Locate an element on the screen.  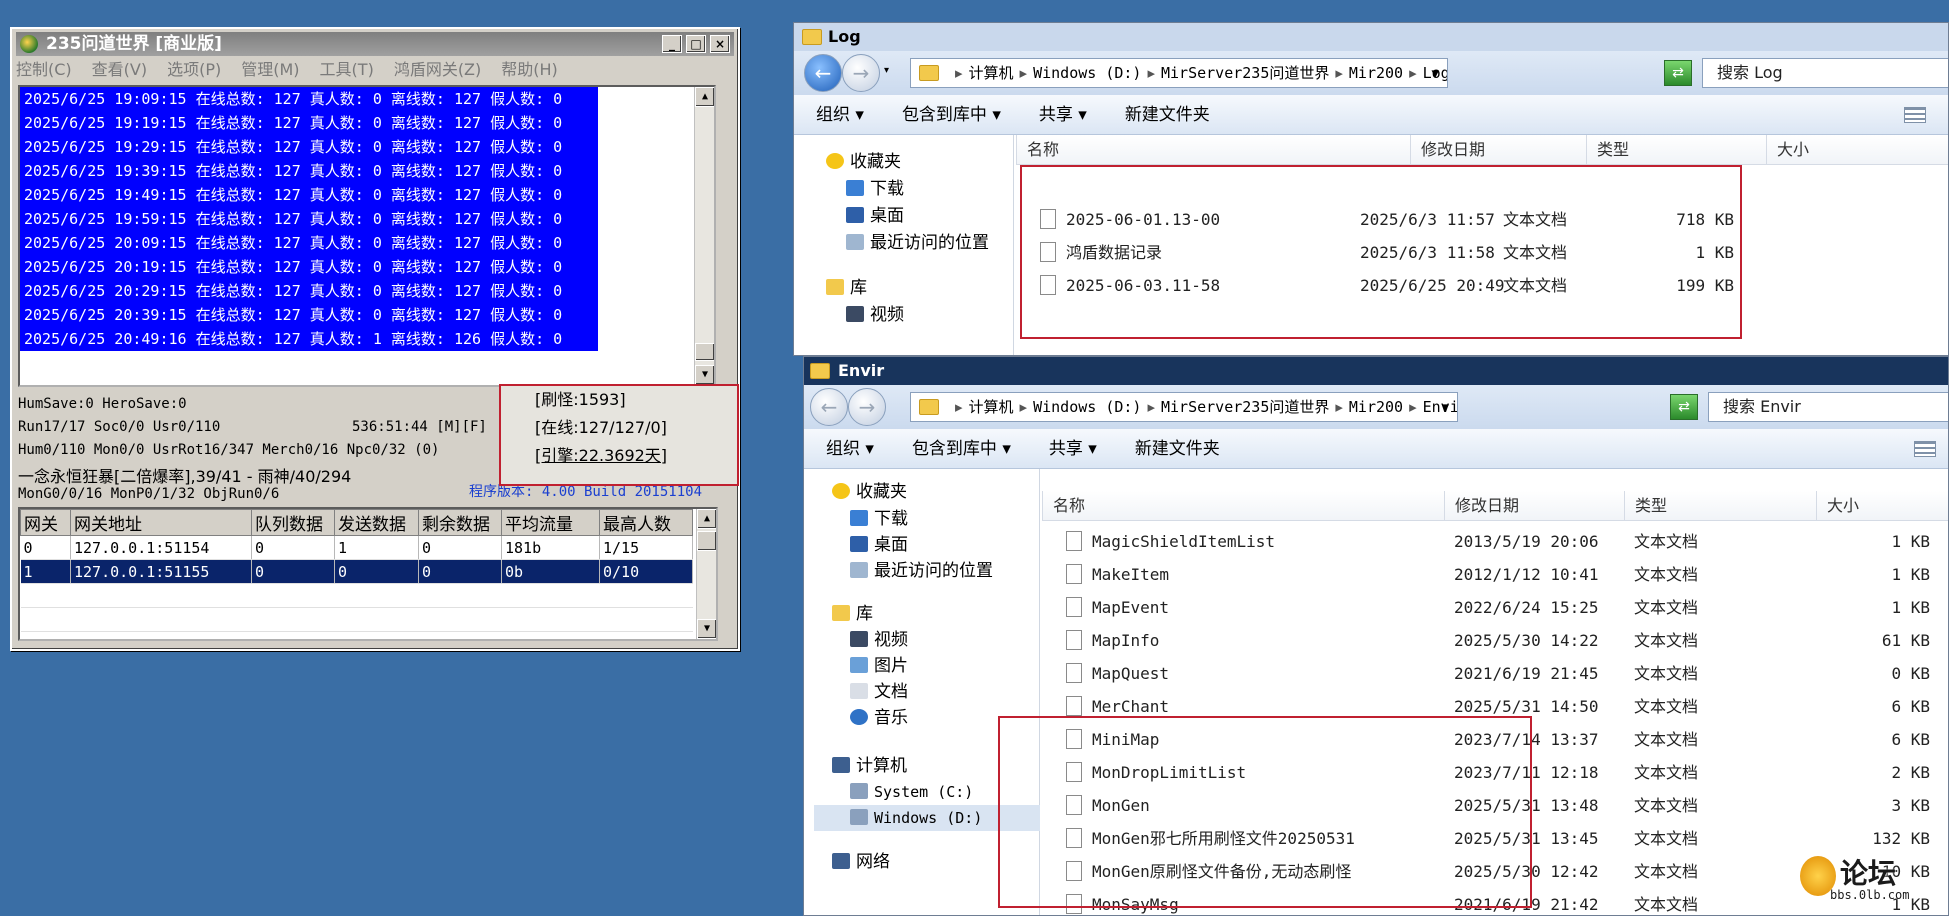
col-gateway: 网关 is located at coordinates (45, 522).